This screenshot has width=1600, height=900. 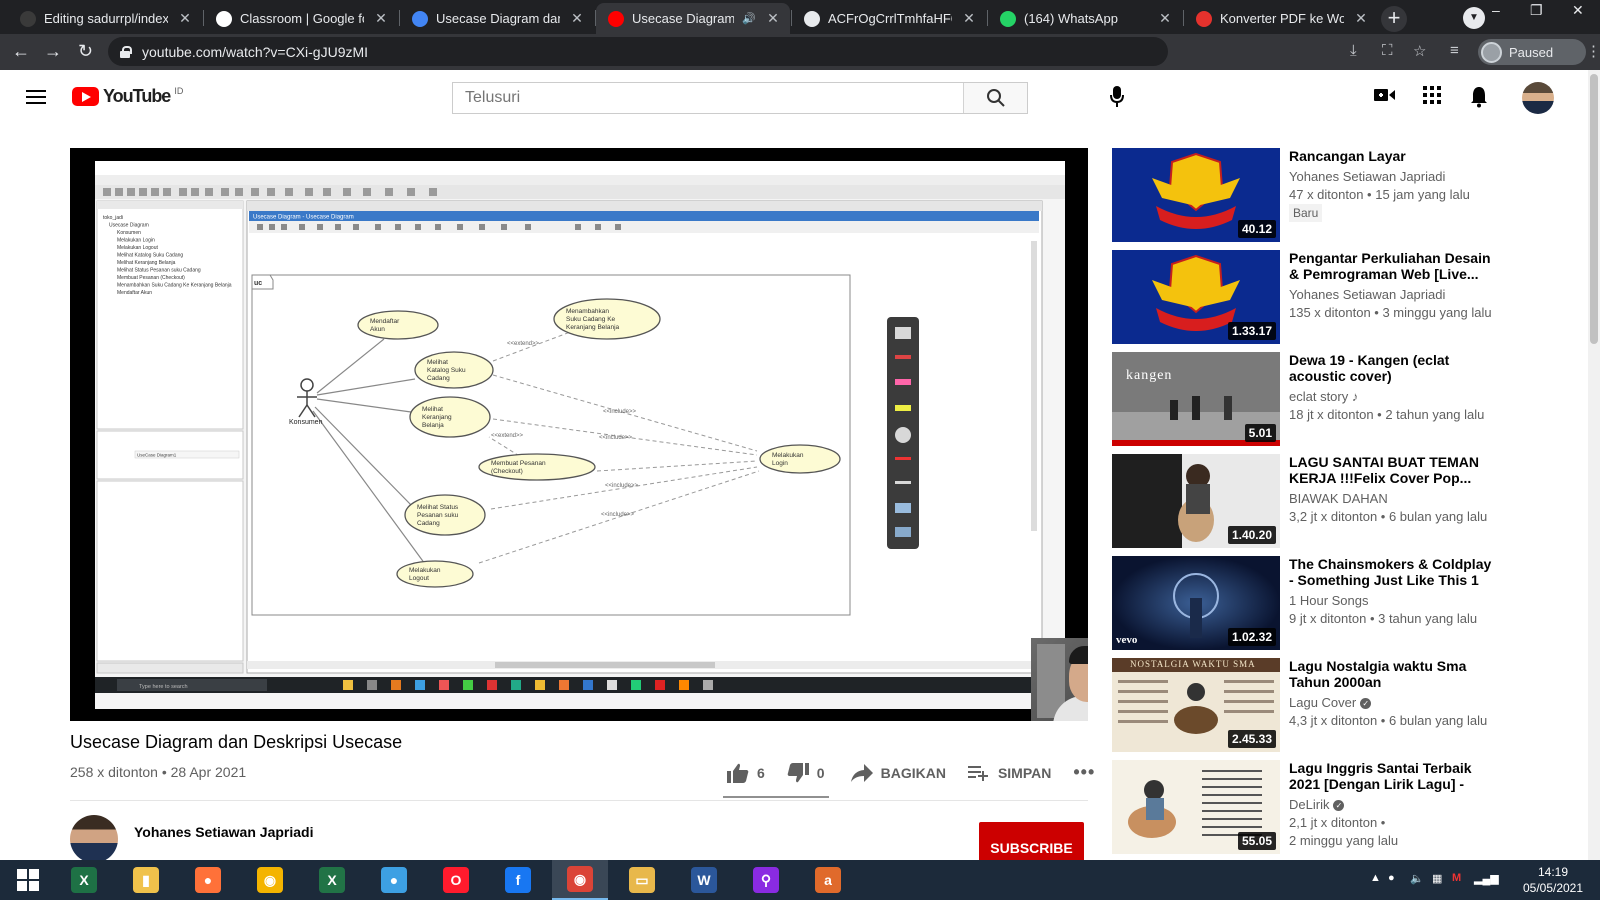 What do you see at coordinates (105, 18) in the screenshot?
I see `browser-tab: Editing sadurrpl/index.ht ✕` at bounding box center [105, 18].